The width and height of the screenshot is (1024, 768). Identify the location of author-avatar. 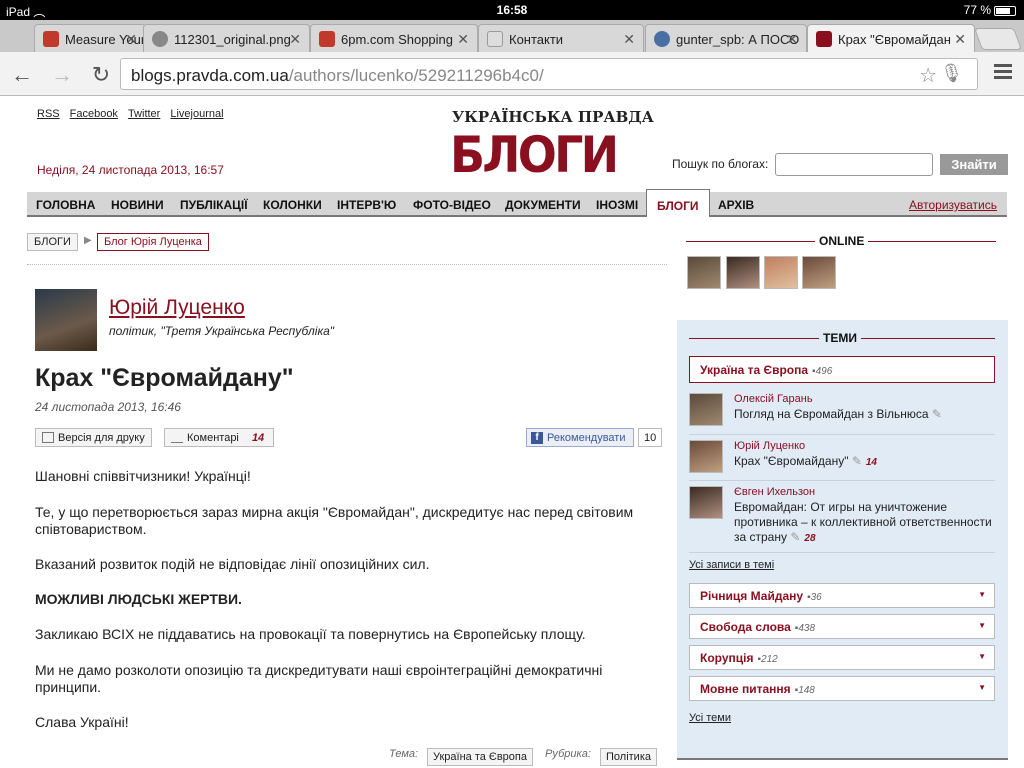
(66, 320).